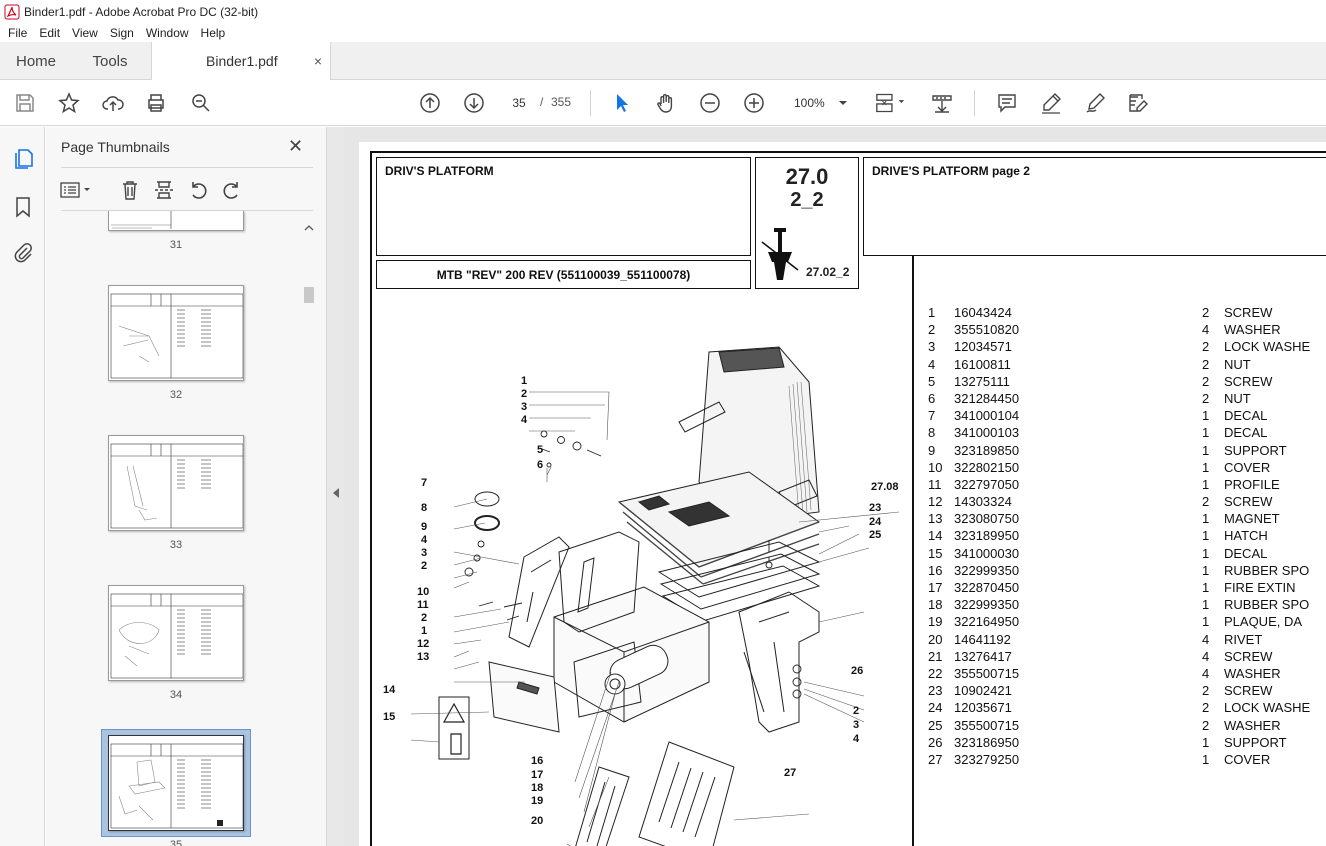  Describe the element at coordinates (130, 190) in the screenshot. I see `delete-page-icon` at that location.